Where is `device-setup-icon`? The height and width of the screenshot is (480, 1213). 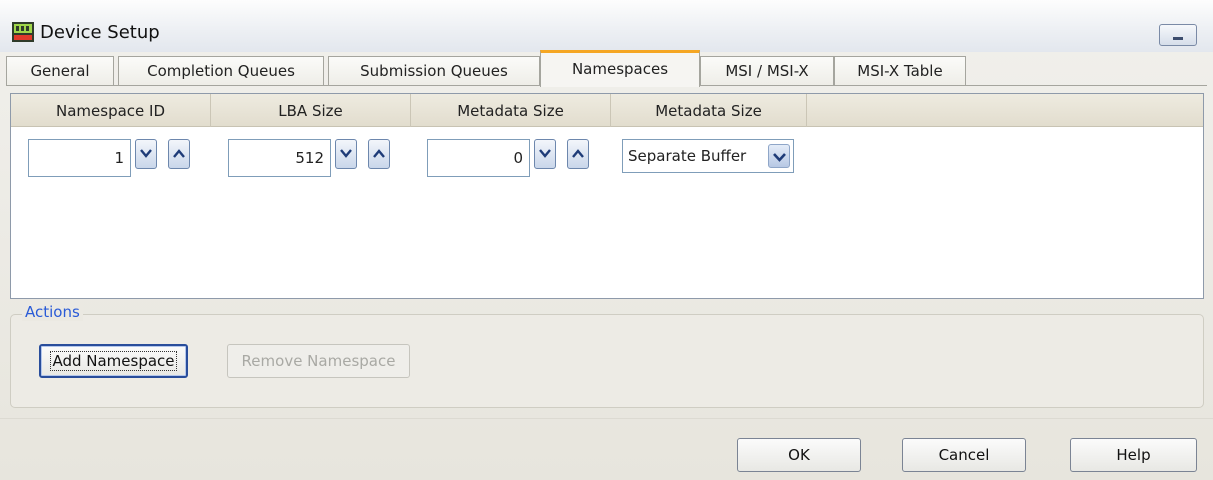 device-setup-icon is located at coordinates (23, 32).